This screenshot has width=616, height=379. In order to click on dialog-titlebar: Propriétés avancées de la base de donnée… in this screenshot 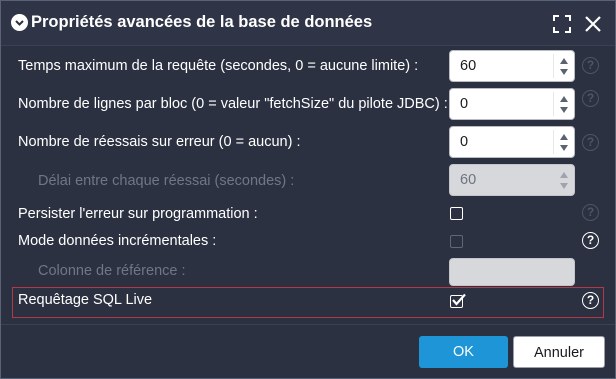, I will do `click(308, 23)`.